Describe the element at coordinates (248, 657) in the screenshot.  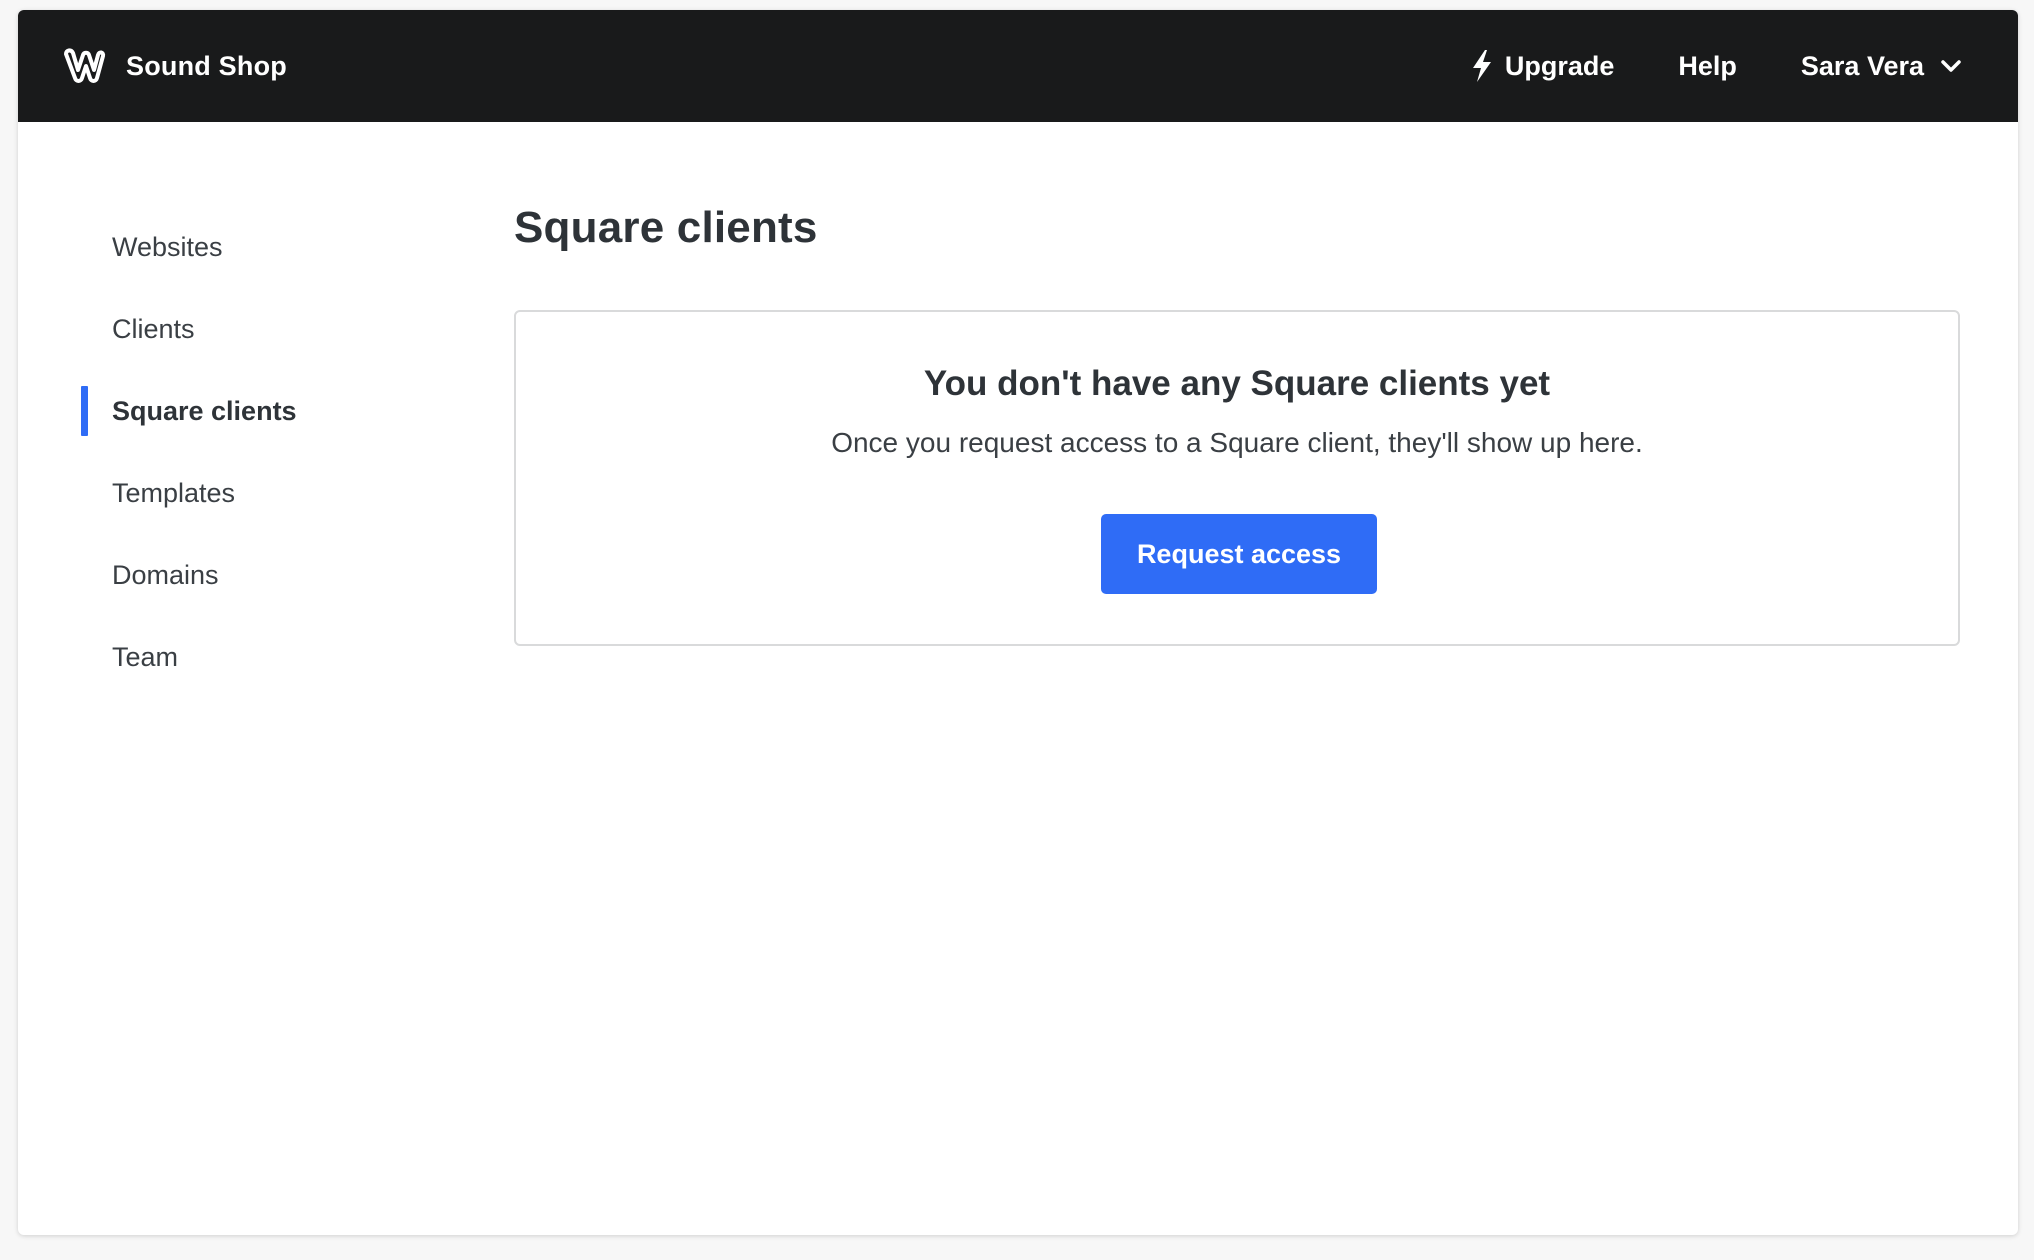
I see `sidebar-item-team: Team` at that location.